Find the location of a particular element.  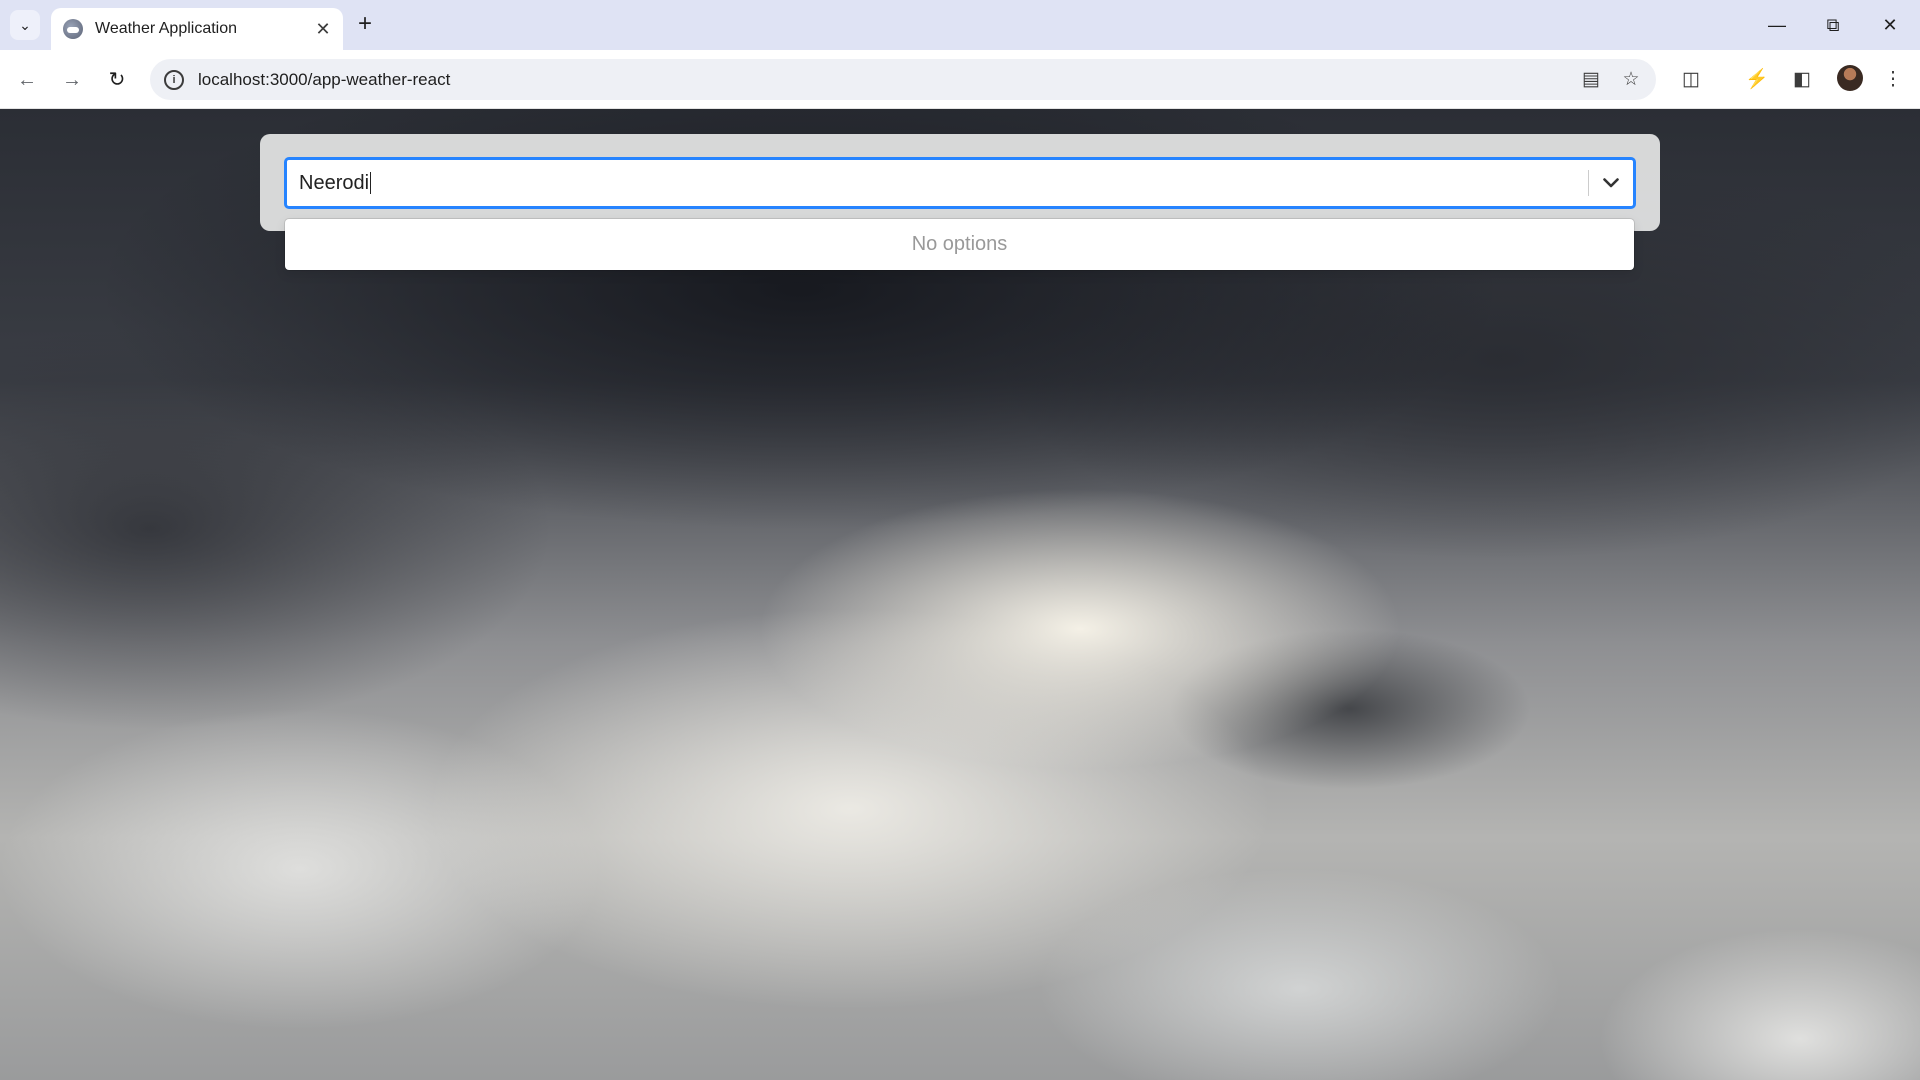

no-options-message: No options is located at coordinates (959, 244).